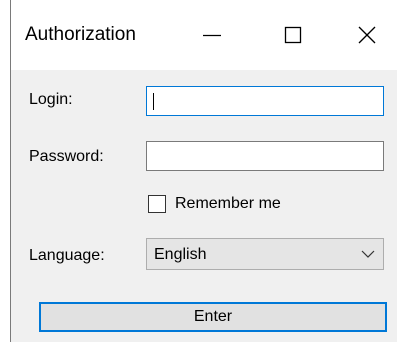  Describe the element at coordinates (213, 317) in the screenshot. I see `enter-button: Enter` at that location.